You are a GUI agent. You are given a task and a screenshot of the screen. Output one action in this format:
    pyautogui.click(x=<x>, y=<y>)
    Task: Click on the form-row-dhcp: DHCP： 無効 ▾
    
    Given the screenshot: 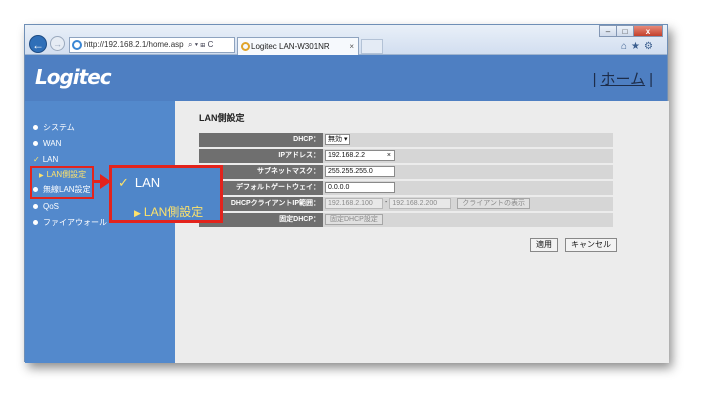 What is the action you would take?
    pyautogui.click(x=406, y=140)
    